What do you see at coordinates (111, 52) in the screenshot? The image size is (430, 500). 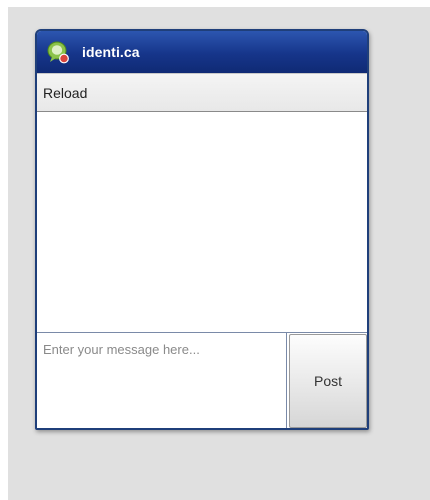 I see `app-title: identi.ca` at bounding box center [111, 52].